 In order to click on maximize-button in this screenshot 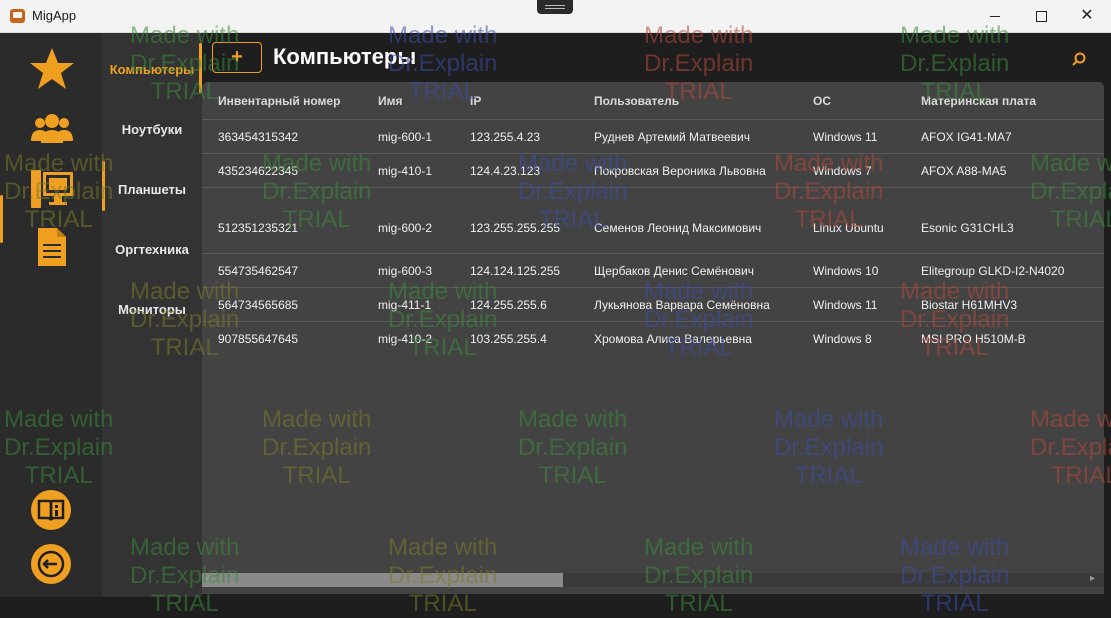, I will do `click(1041, 16)`.